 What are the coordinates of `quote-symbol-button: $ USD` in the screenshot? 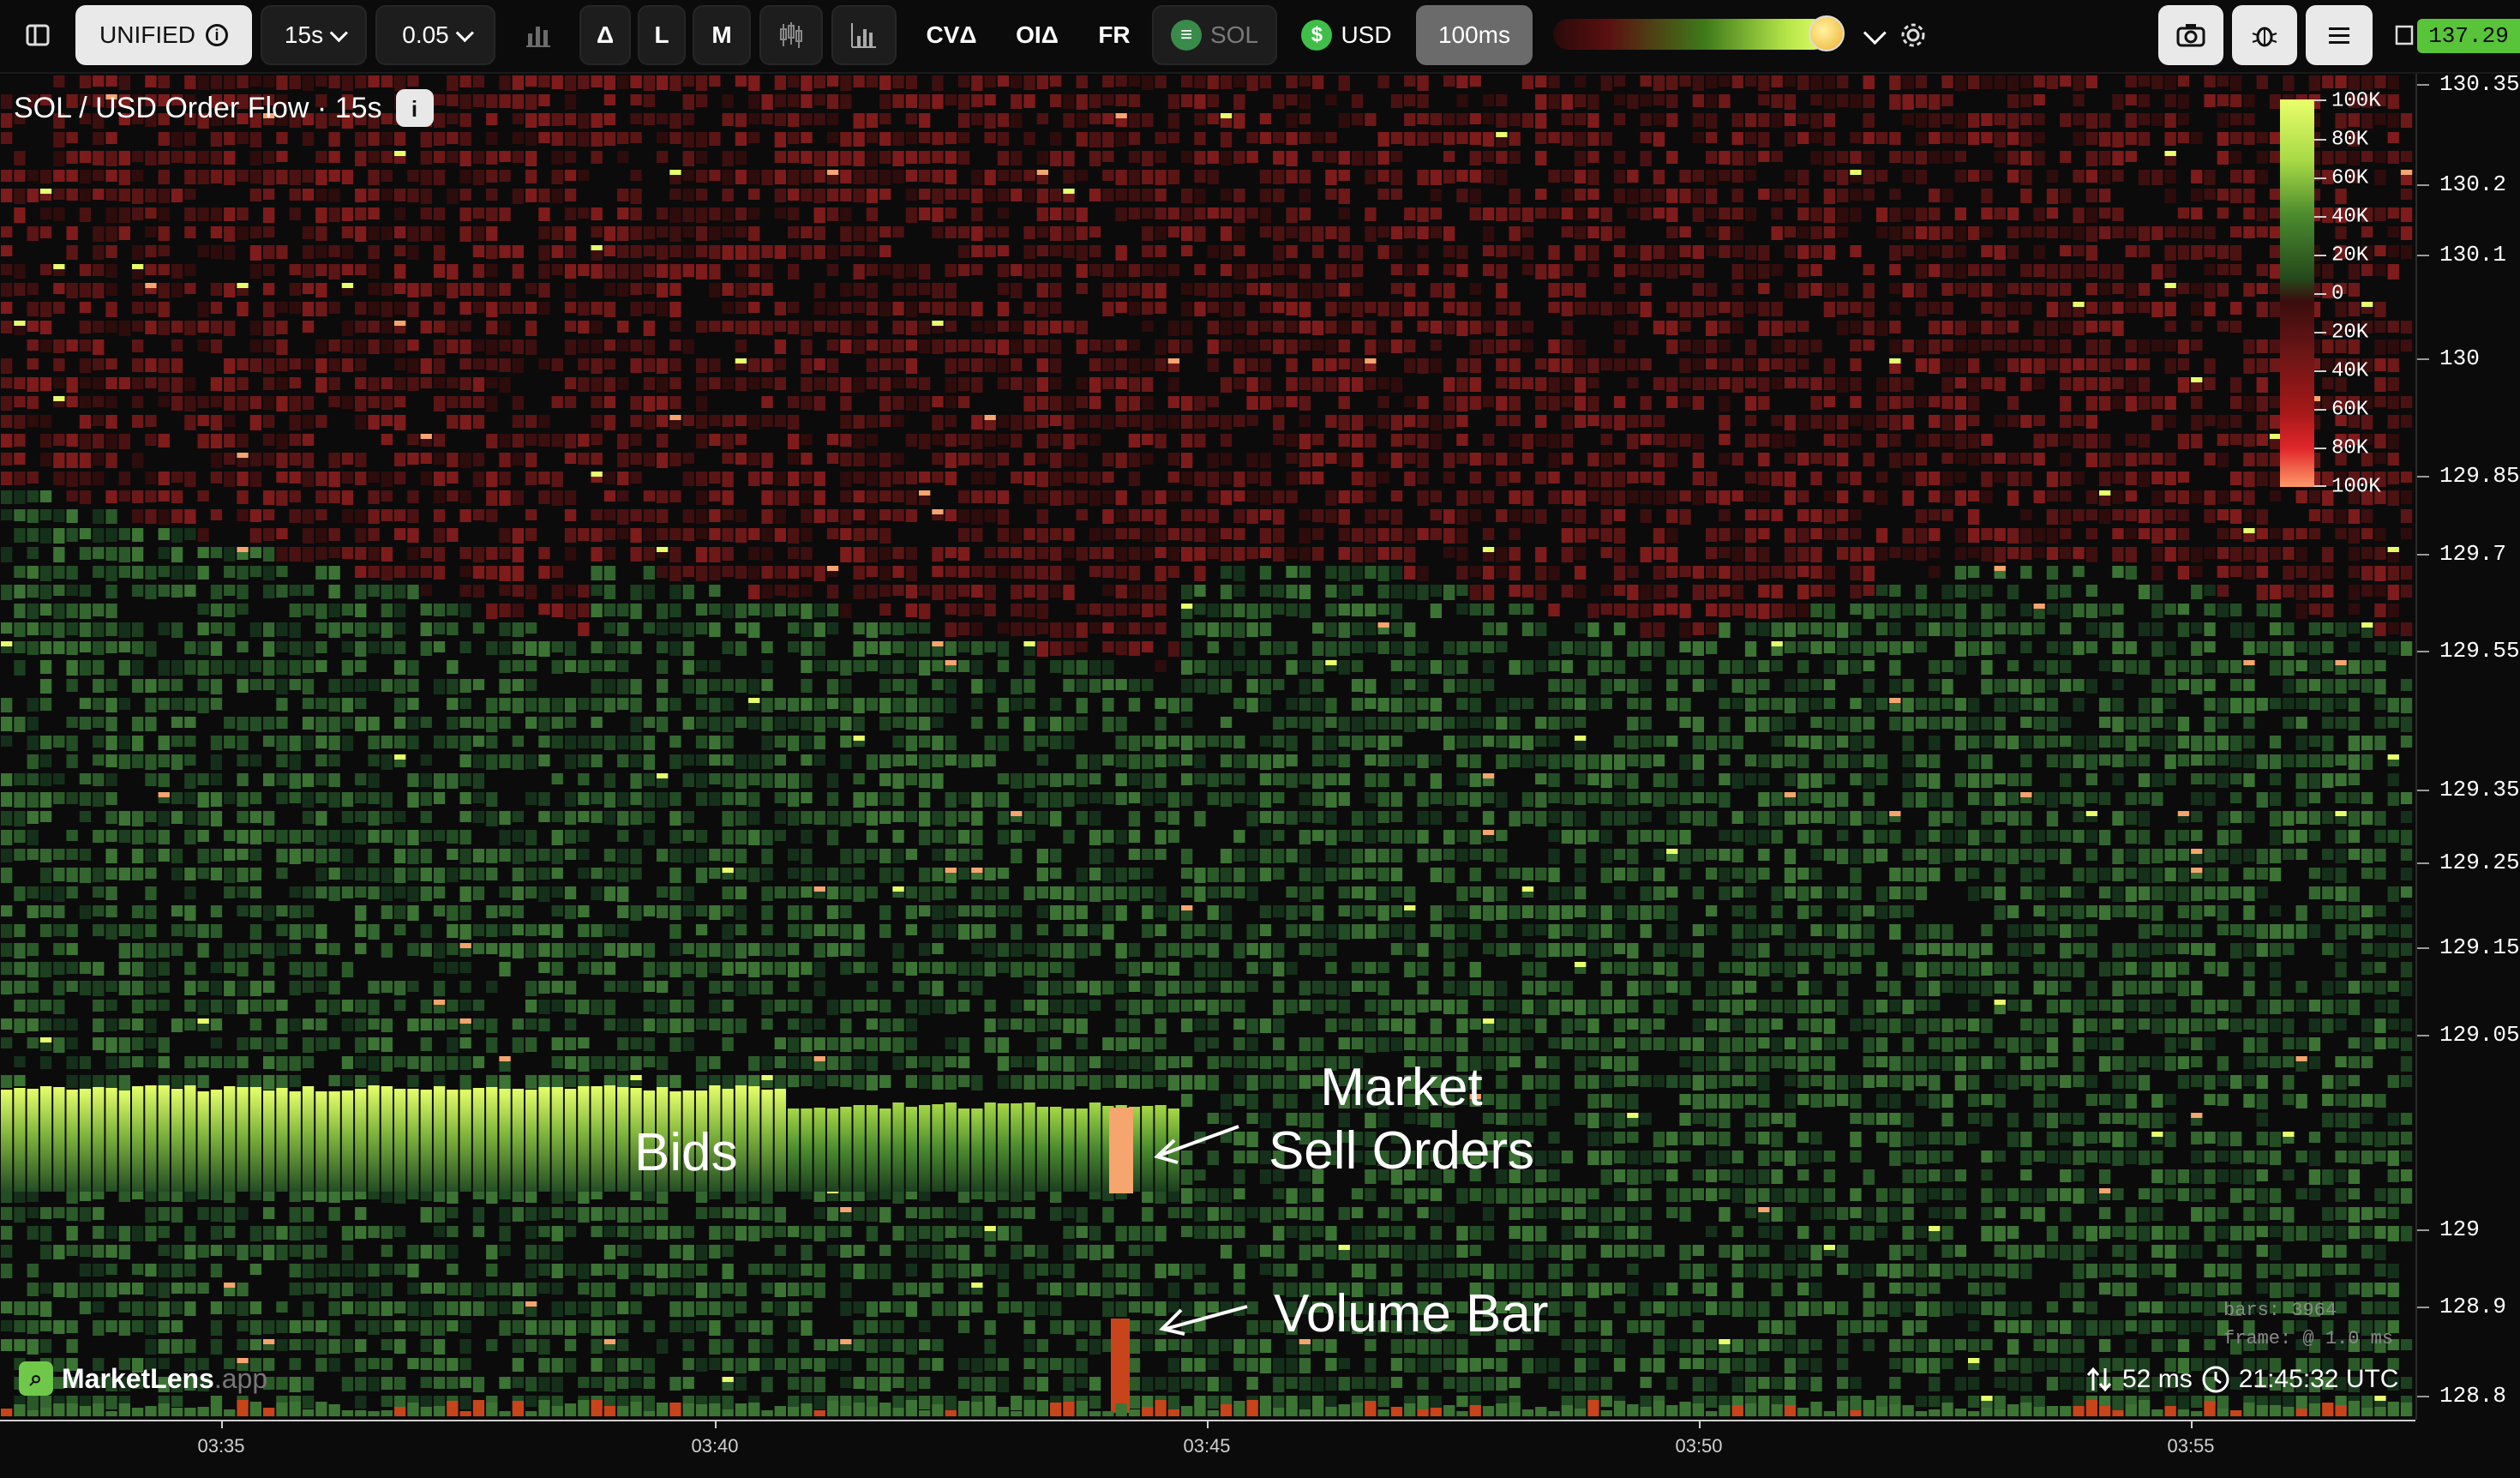 It's located at (1346, 35).